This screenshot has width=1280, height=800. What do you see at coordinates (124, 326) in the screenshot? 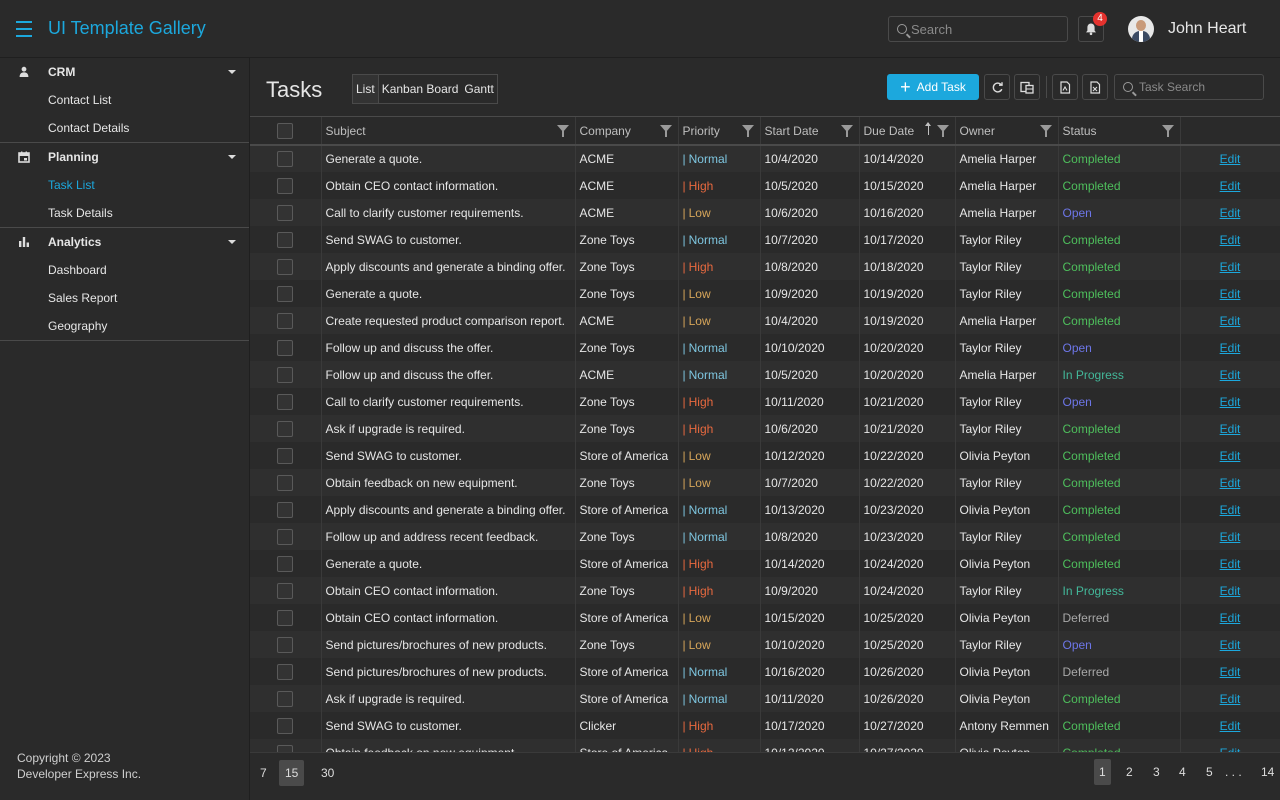
I see `sidebar-item-geography: Geography` at bounding box center [124, 326].